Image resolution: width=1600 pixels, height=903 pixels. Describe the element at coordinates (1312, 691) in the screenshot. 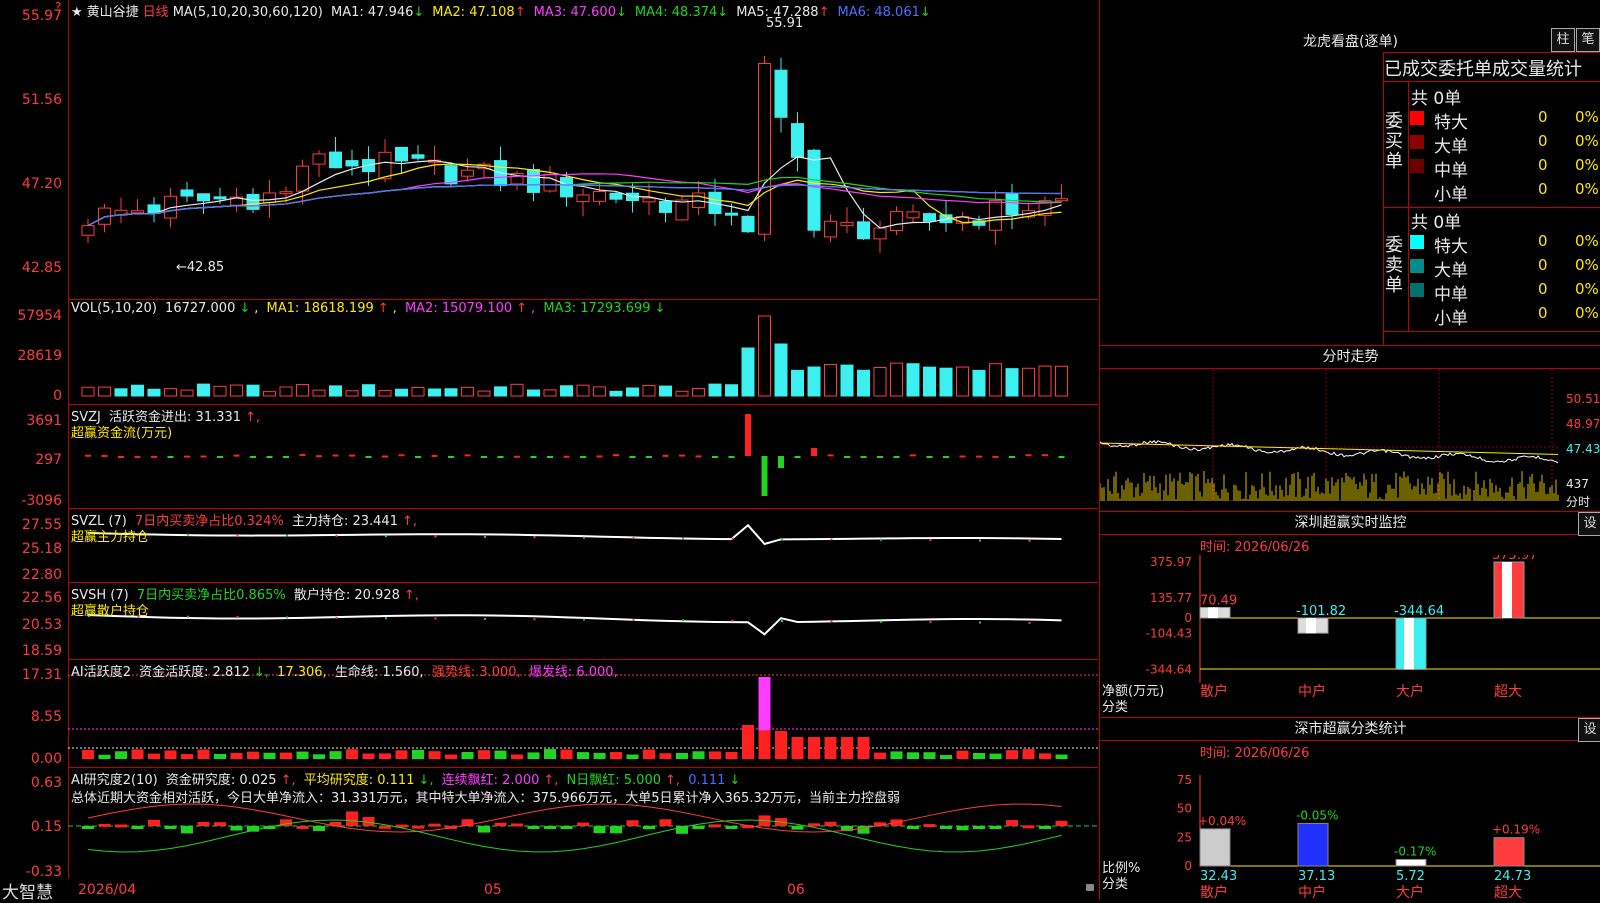

I see `monitor-category: 中户` at that location.